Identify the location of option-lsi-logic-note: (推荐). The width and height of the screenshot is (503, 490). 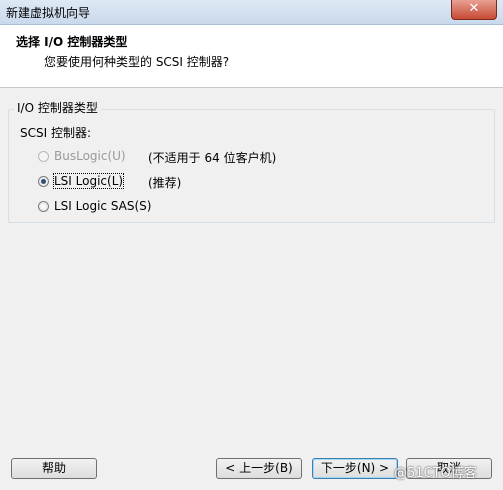
(165, 183).